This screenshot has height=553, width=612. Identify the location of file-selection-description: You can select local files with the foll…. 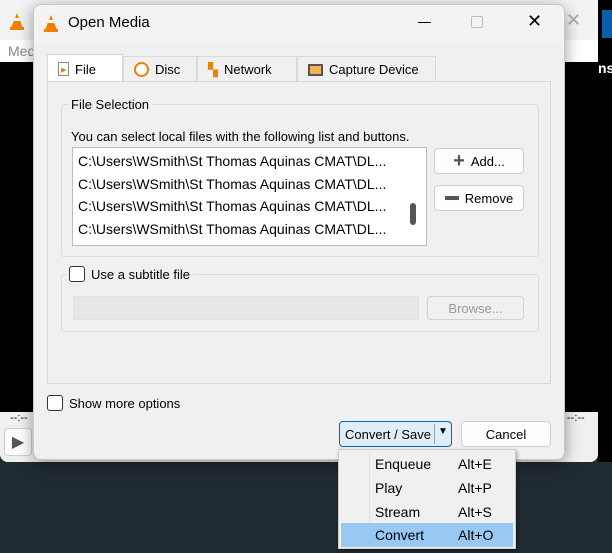
(240, 136).